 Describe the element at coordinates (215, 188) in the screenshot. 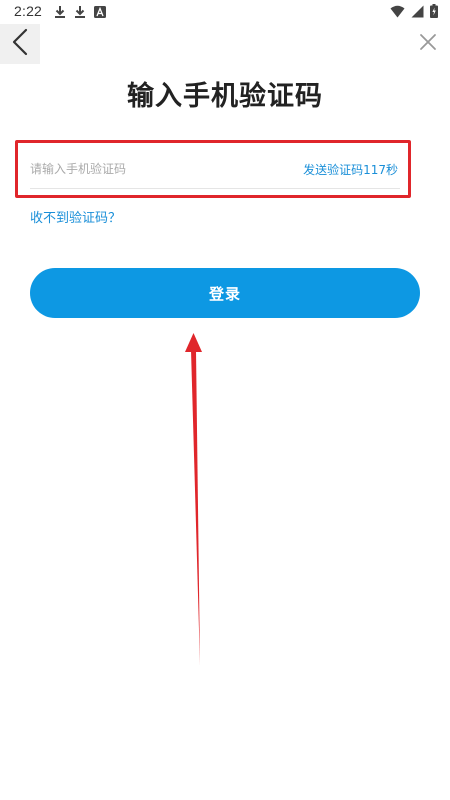

I see `input-underline` at that location.